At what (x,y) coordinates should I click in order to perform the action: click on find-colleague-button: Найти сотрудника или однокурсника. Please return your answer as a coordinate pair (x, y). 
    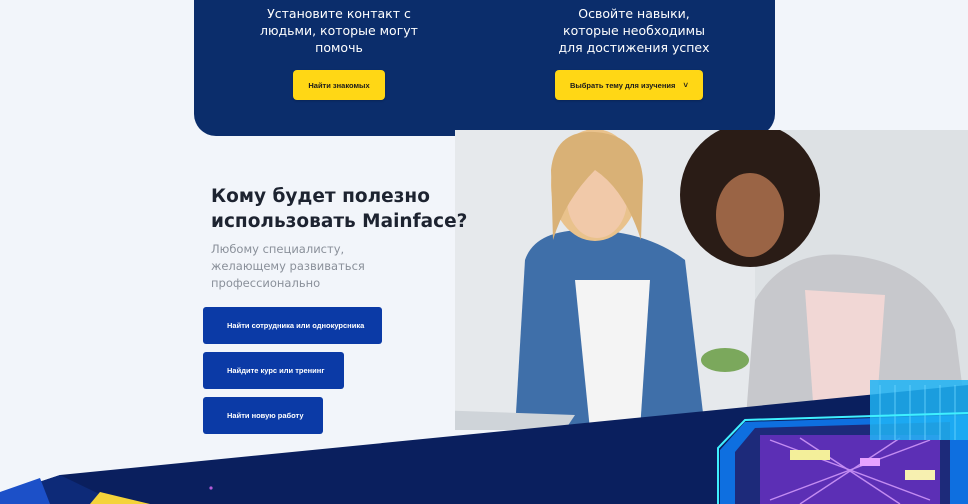
    Looking at the image, I should click on (292, 325).